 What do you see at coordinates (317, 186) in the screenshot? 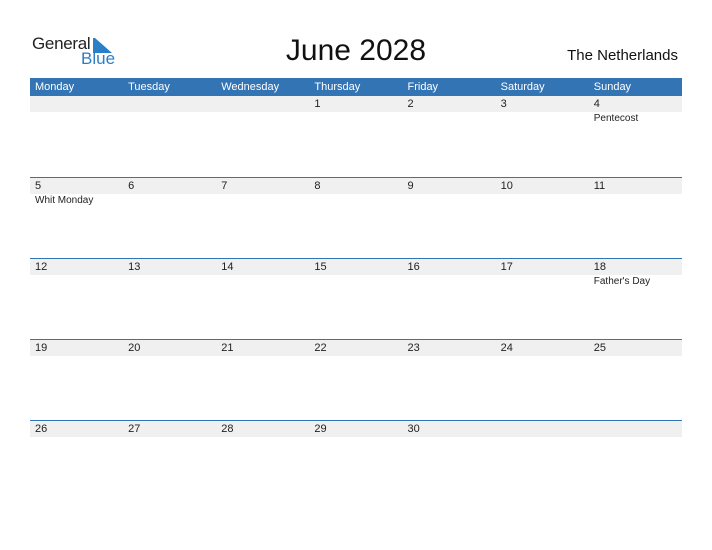
I see `day-number: 8` at bounding box center [317, 186].